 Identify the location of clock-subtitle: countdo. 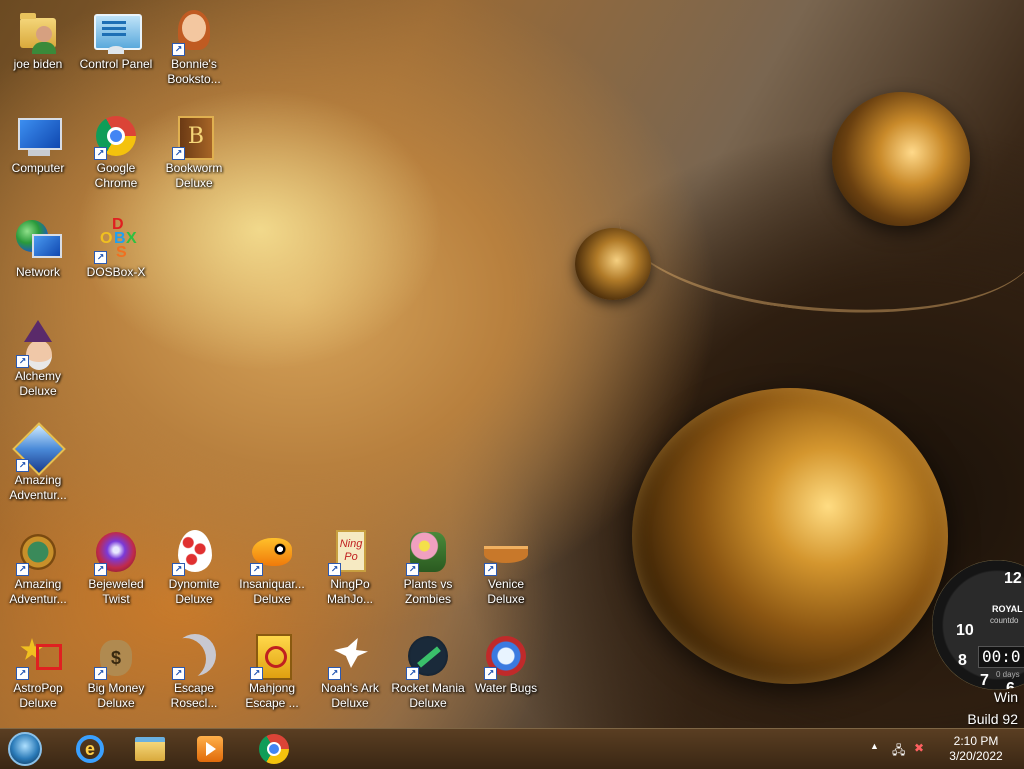
(1004, 620).